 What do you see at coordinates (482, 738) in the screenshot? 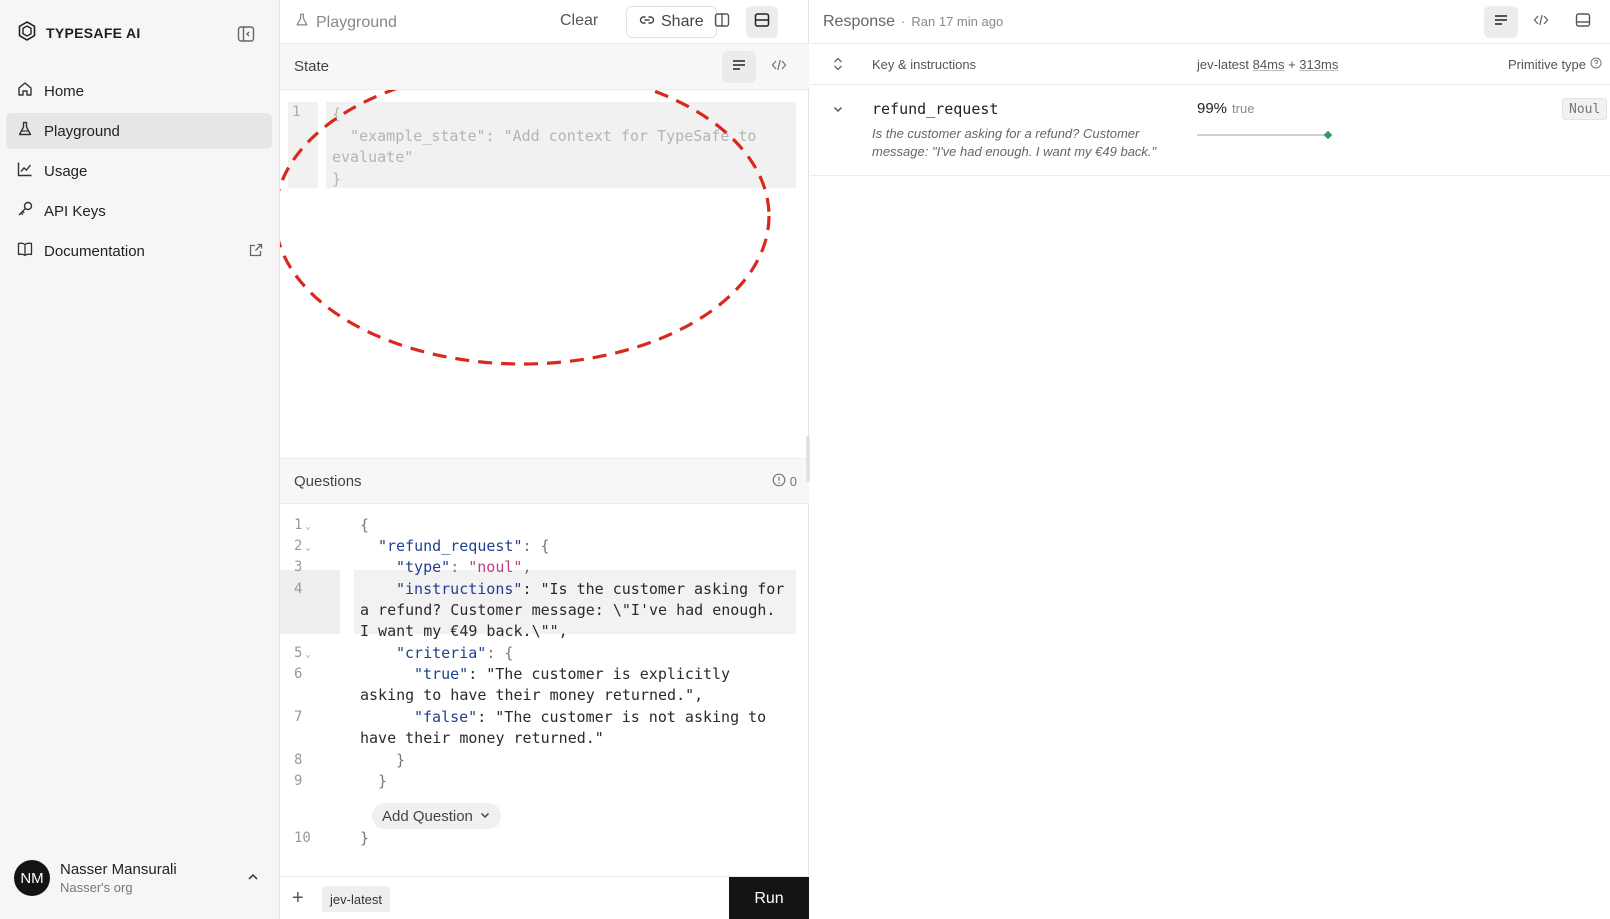
I see `code-line: have their money returned."` at bounding box center [482, 738].